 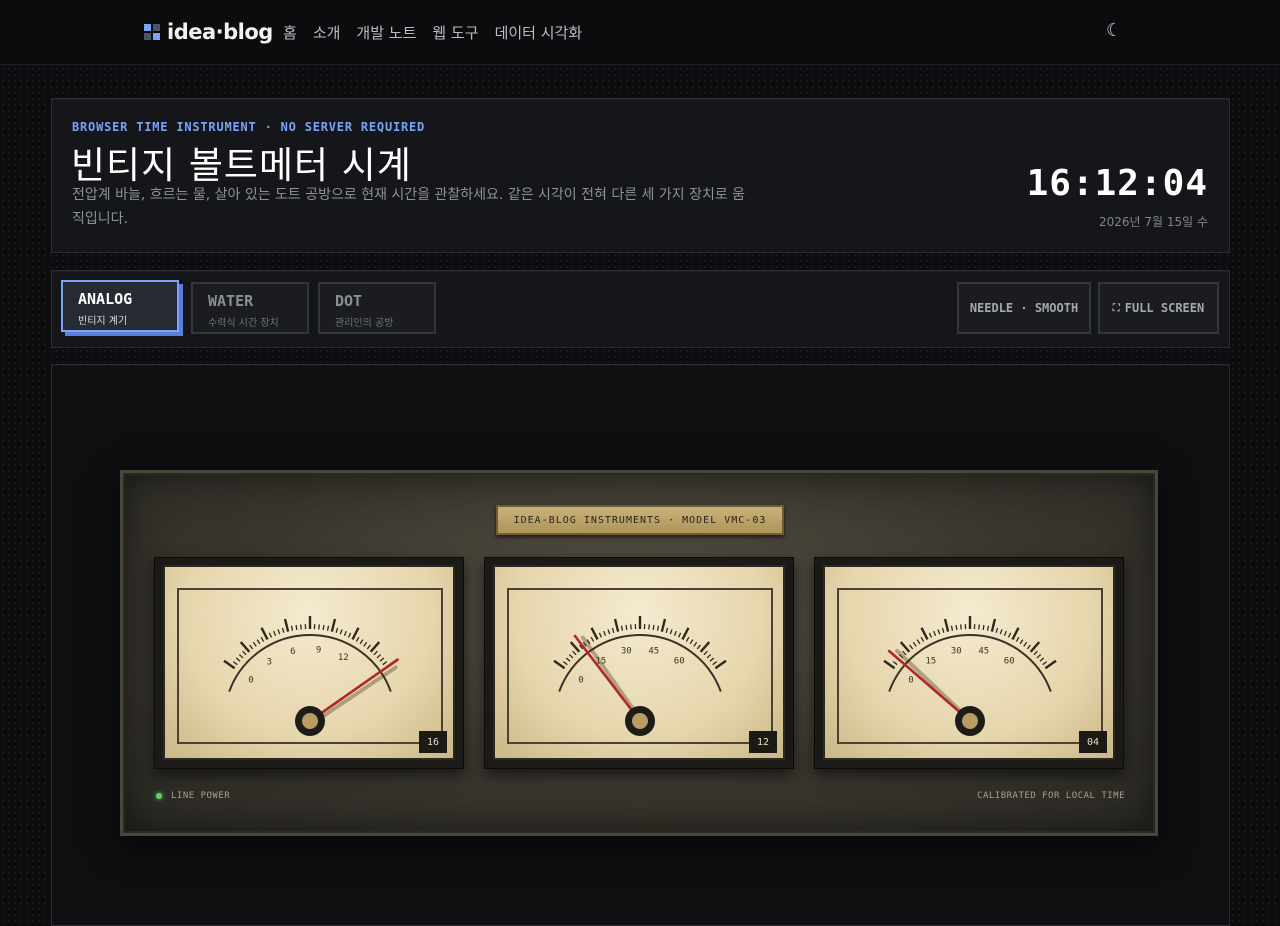 What do you see at coordinates (539, 32) in the screenshot?
I see `nav-item-data-viz: 데이터 시각화` at bounding box center [539, 32].